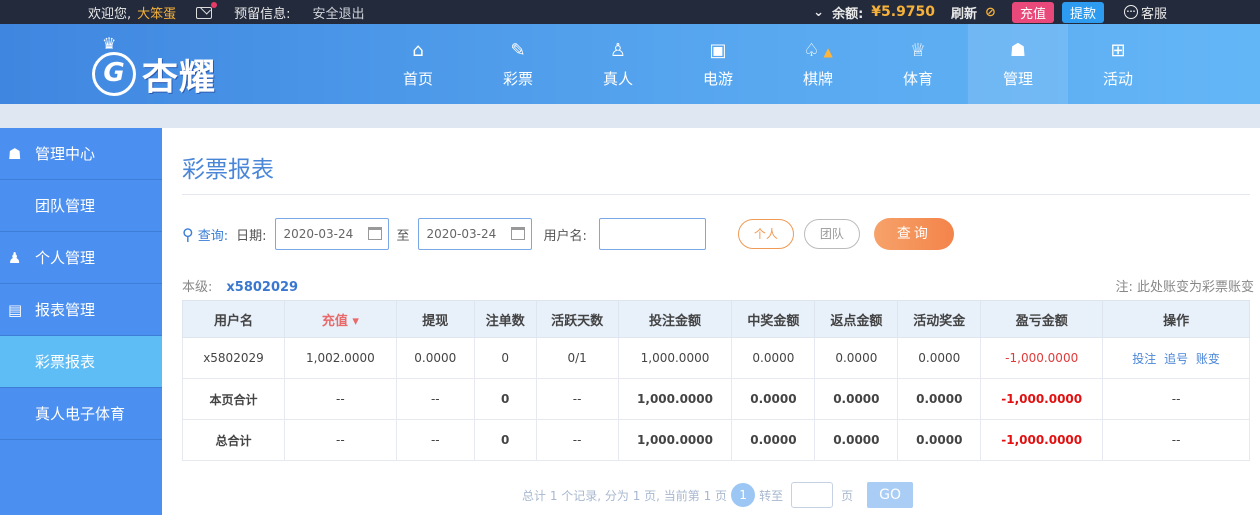  What do you see at coordinates (743, 495) in the screenshot?
I see `page-current: 1` at bounding box center [743, 495].